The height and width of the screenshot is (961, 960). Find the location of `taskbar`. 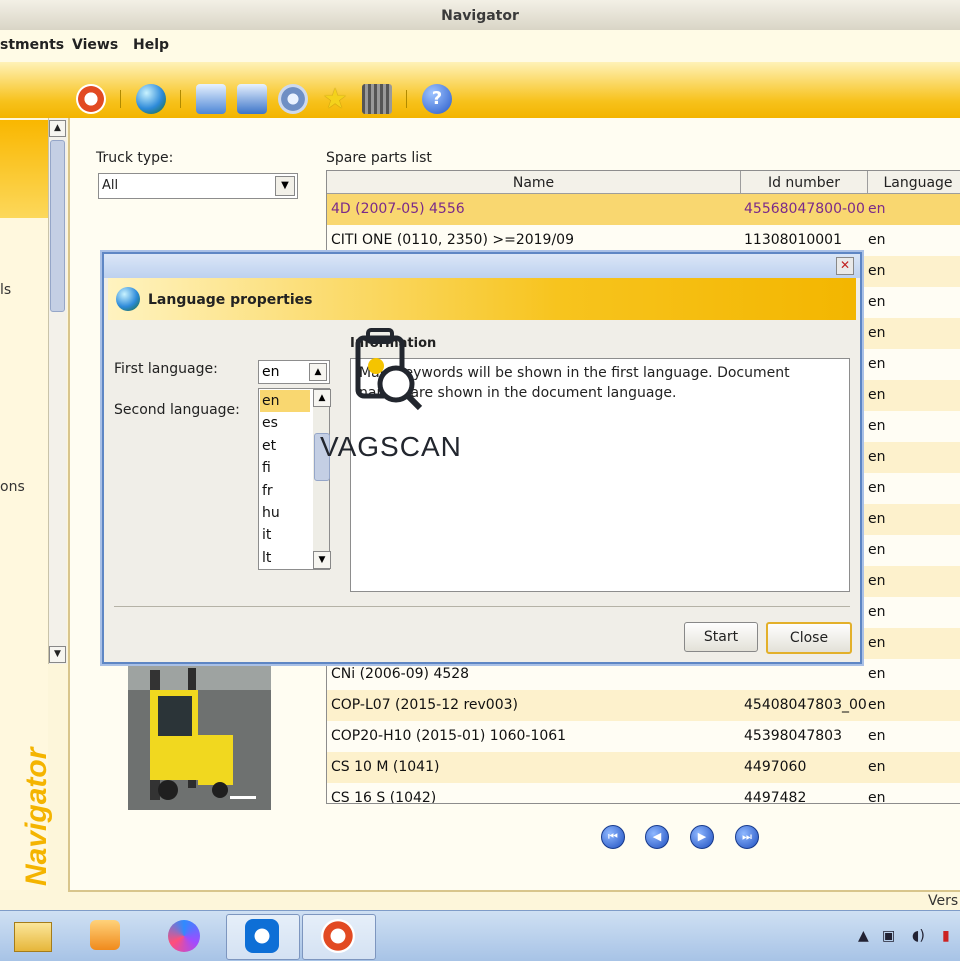

taskbar is located at coordinates (480, 935).